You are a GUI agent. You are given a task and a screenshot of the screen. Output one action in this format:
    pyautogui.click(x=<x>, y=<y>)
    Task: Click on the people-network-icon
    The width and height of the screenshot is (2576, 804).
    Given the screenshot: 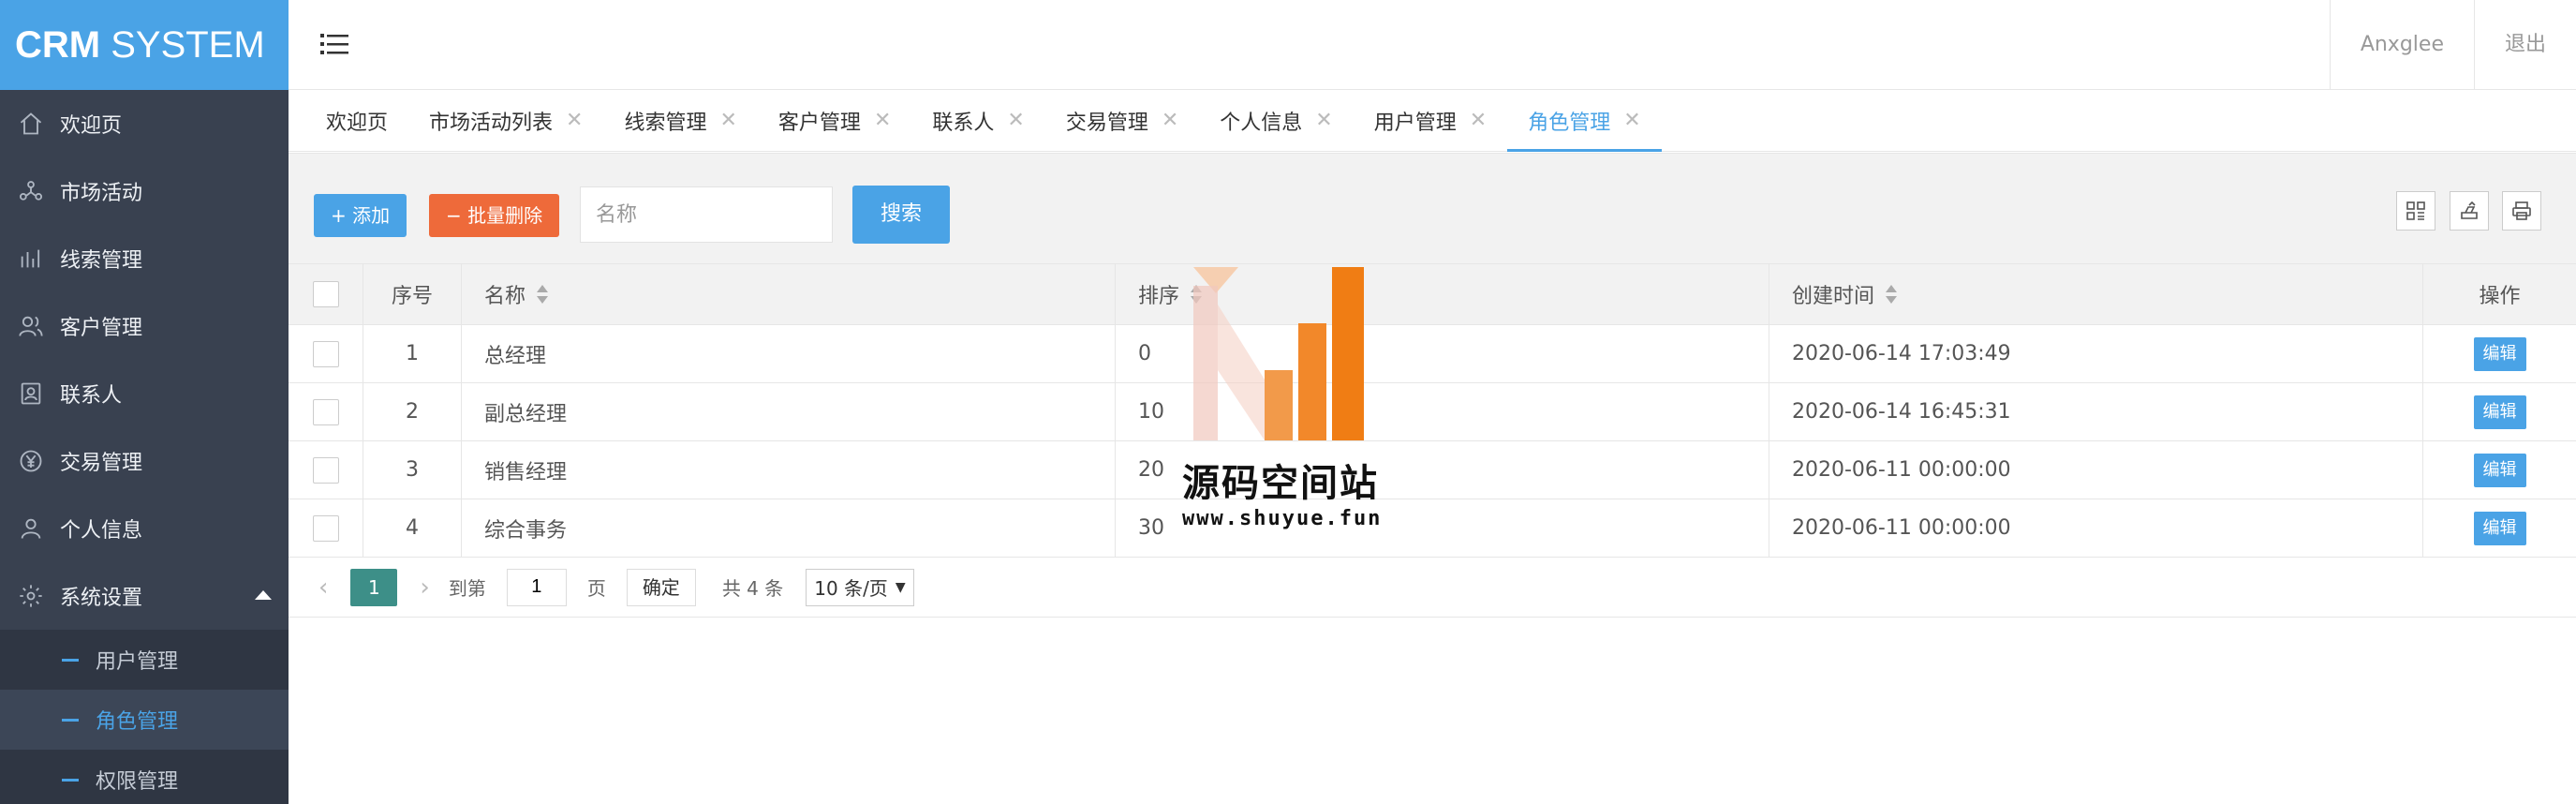 What is the action you would take?
    pyautogui.click(x=31, y=191)
    